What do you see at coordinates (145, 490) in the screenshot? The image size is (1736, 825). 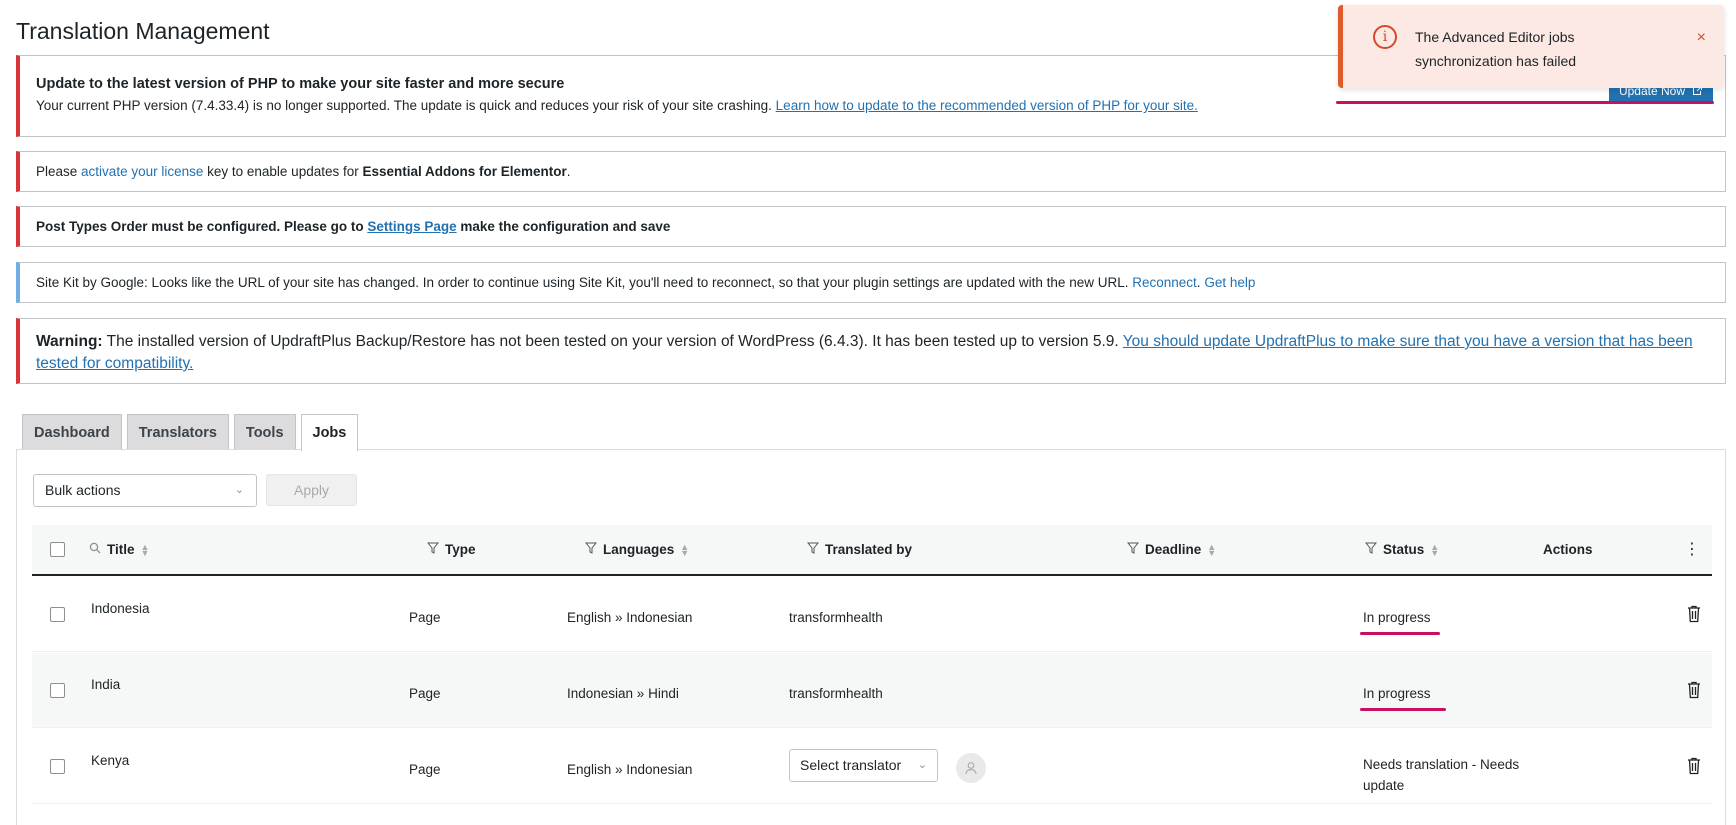 I see `bulk-actions-select: Bulk actions ⌄` at bounding box center [145, 490].